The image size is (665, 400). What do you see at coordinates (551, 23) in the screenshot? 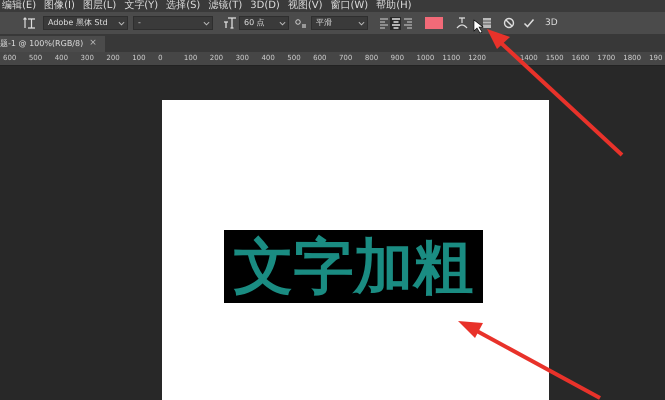
I see `3d-button: 3D` at bounding box center [551, 23].